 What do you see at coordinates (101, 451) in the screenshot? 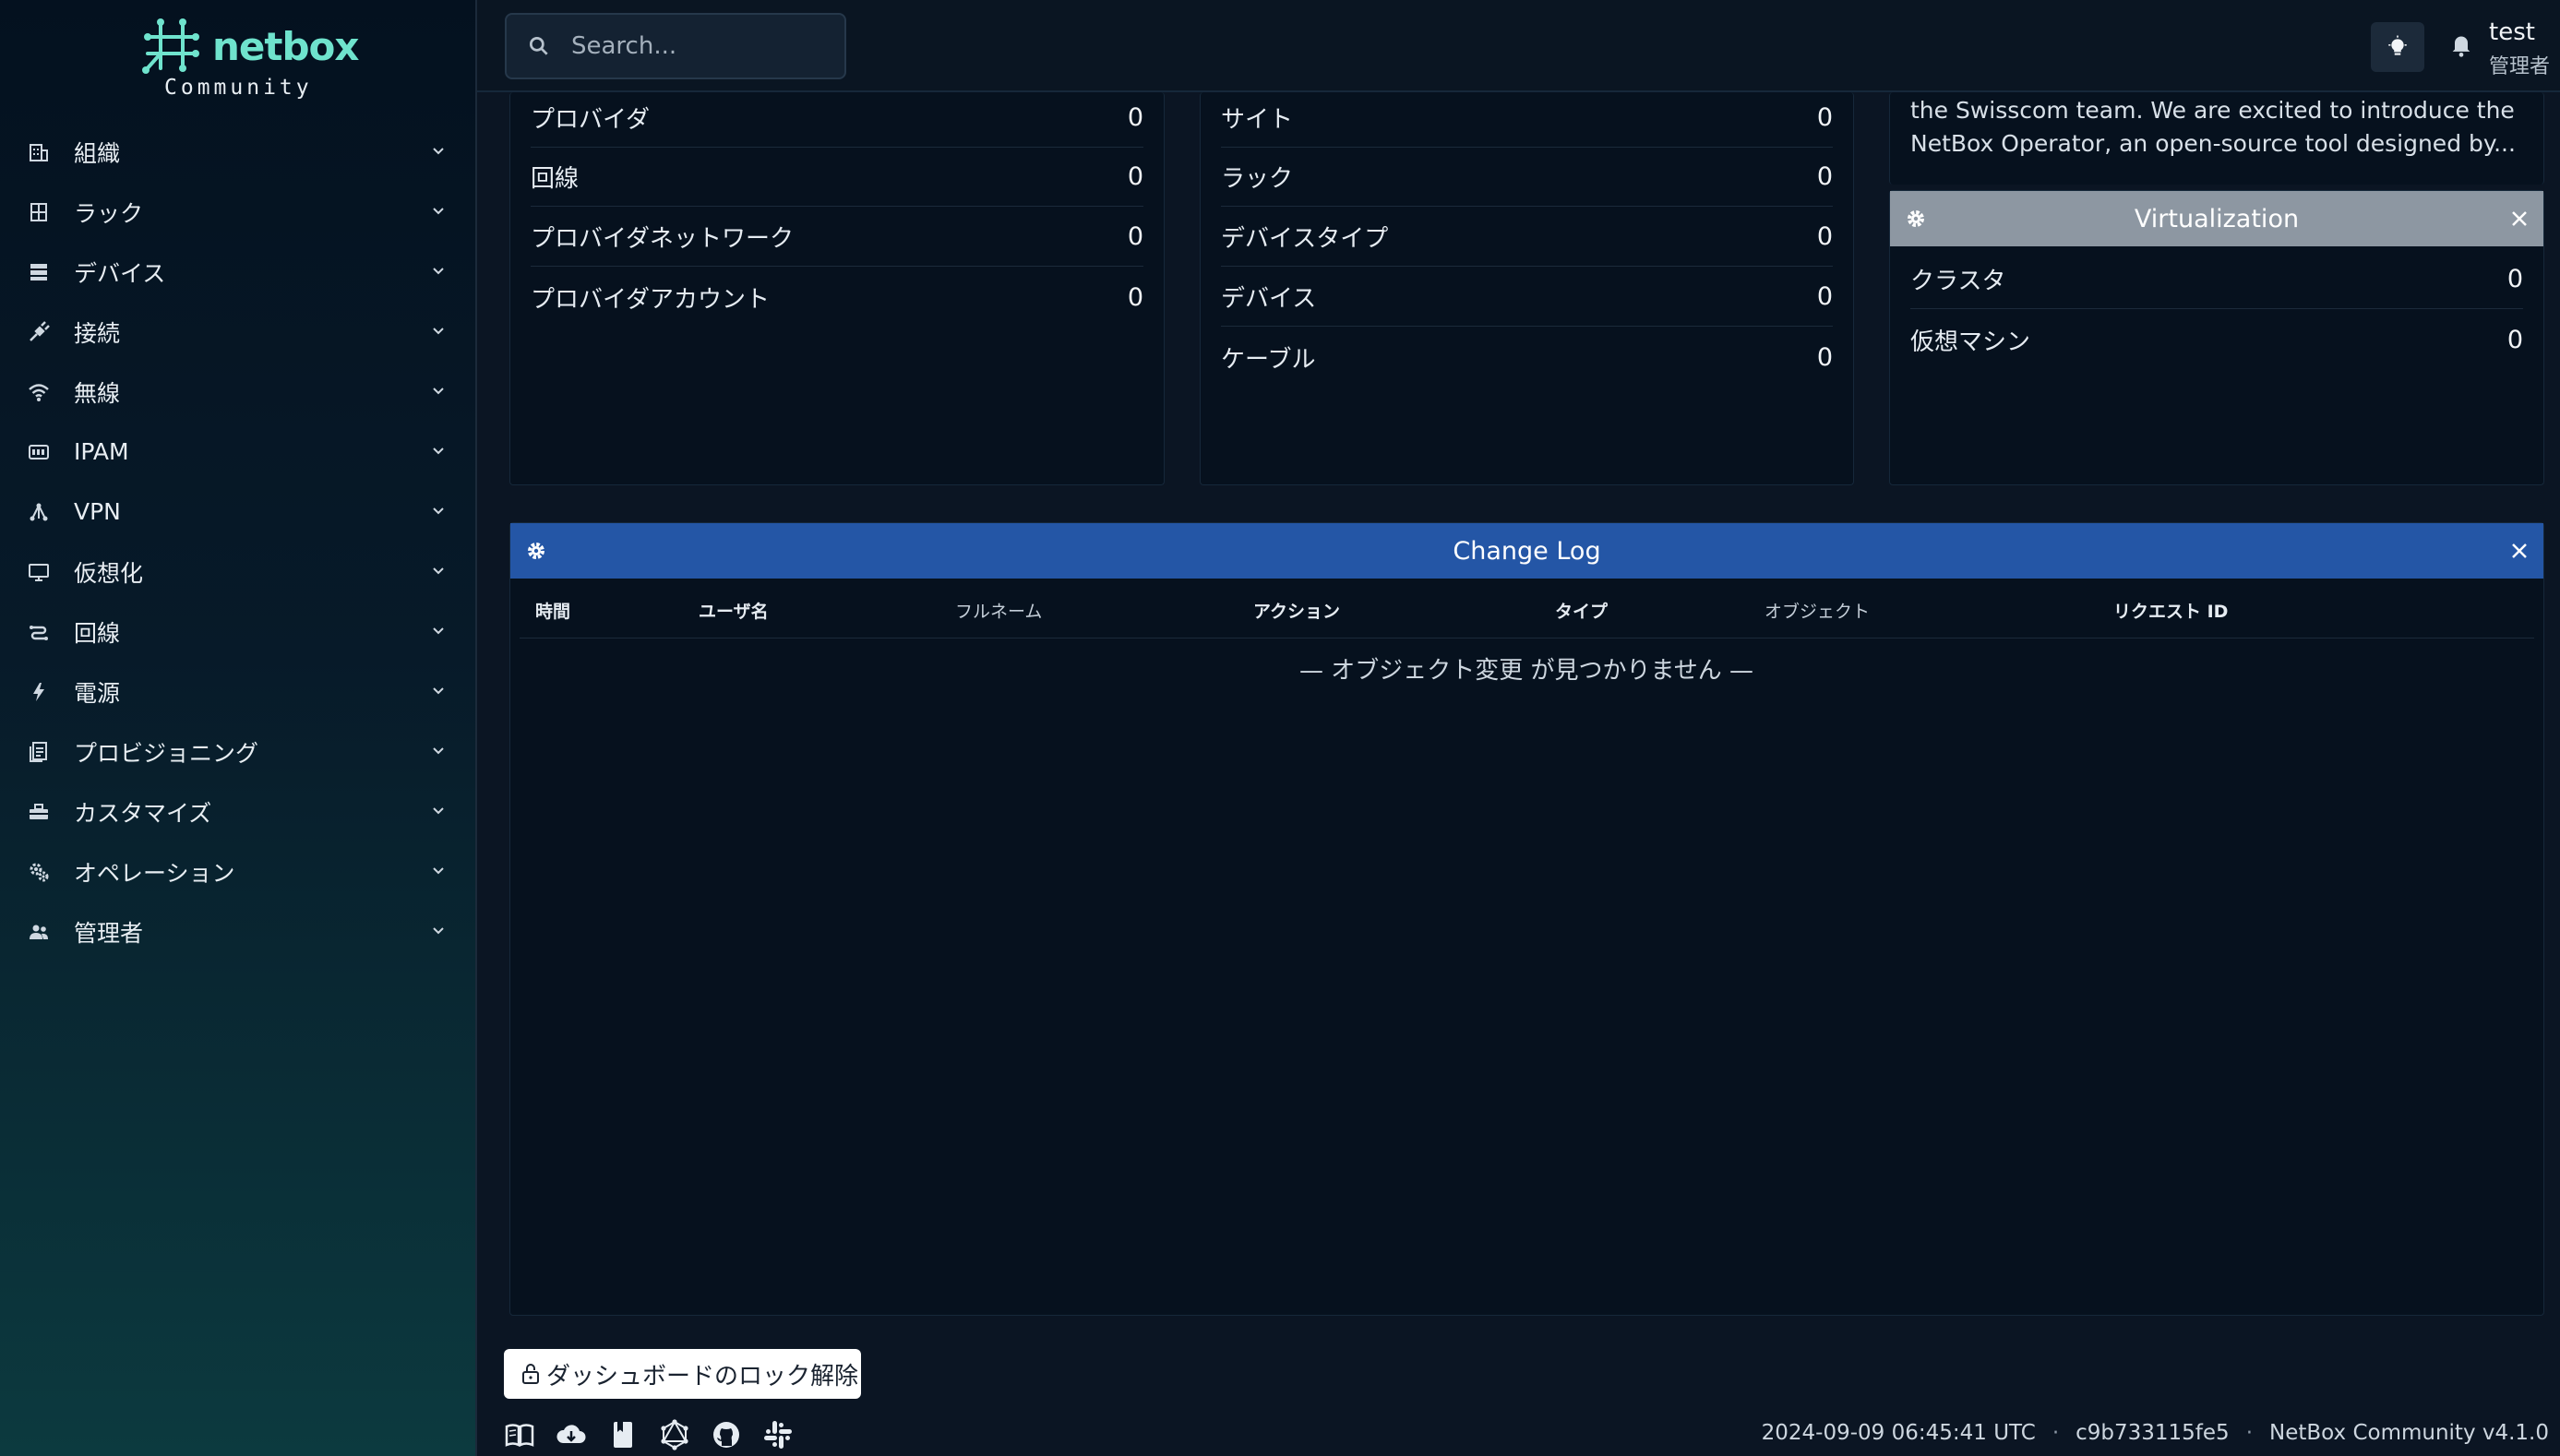
I see `sidebar-item-label: IPAM` at bounding box center [101, 451].